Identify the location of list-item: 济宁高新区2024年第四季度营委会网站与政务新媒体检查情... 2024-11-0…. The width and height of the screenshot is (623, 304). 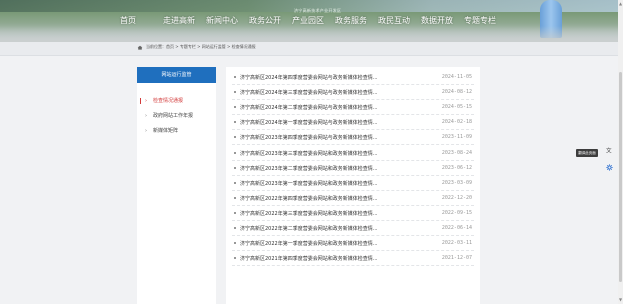
(353, 77).